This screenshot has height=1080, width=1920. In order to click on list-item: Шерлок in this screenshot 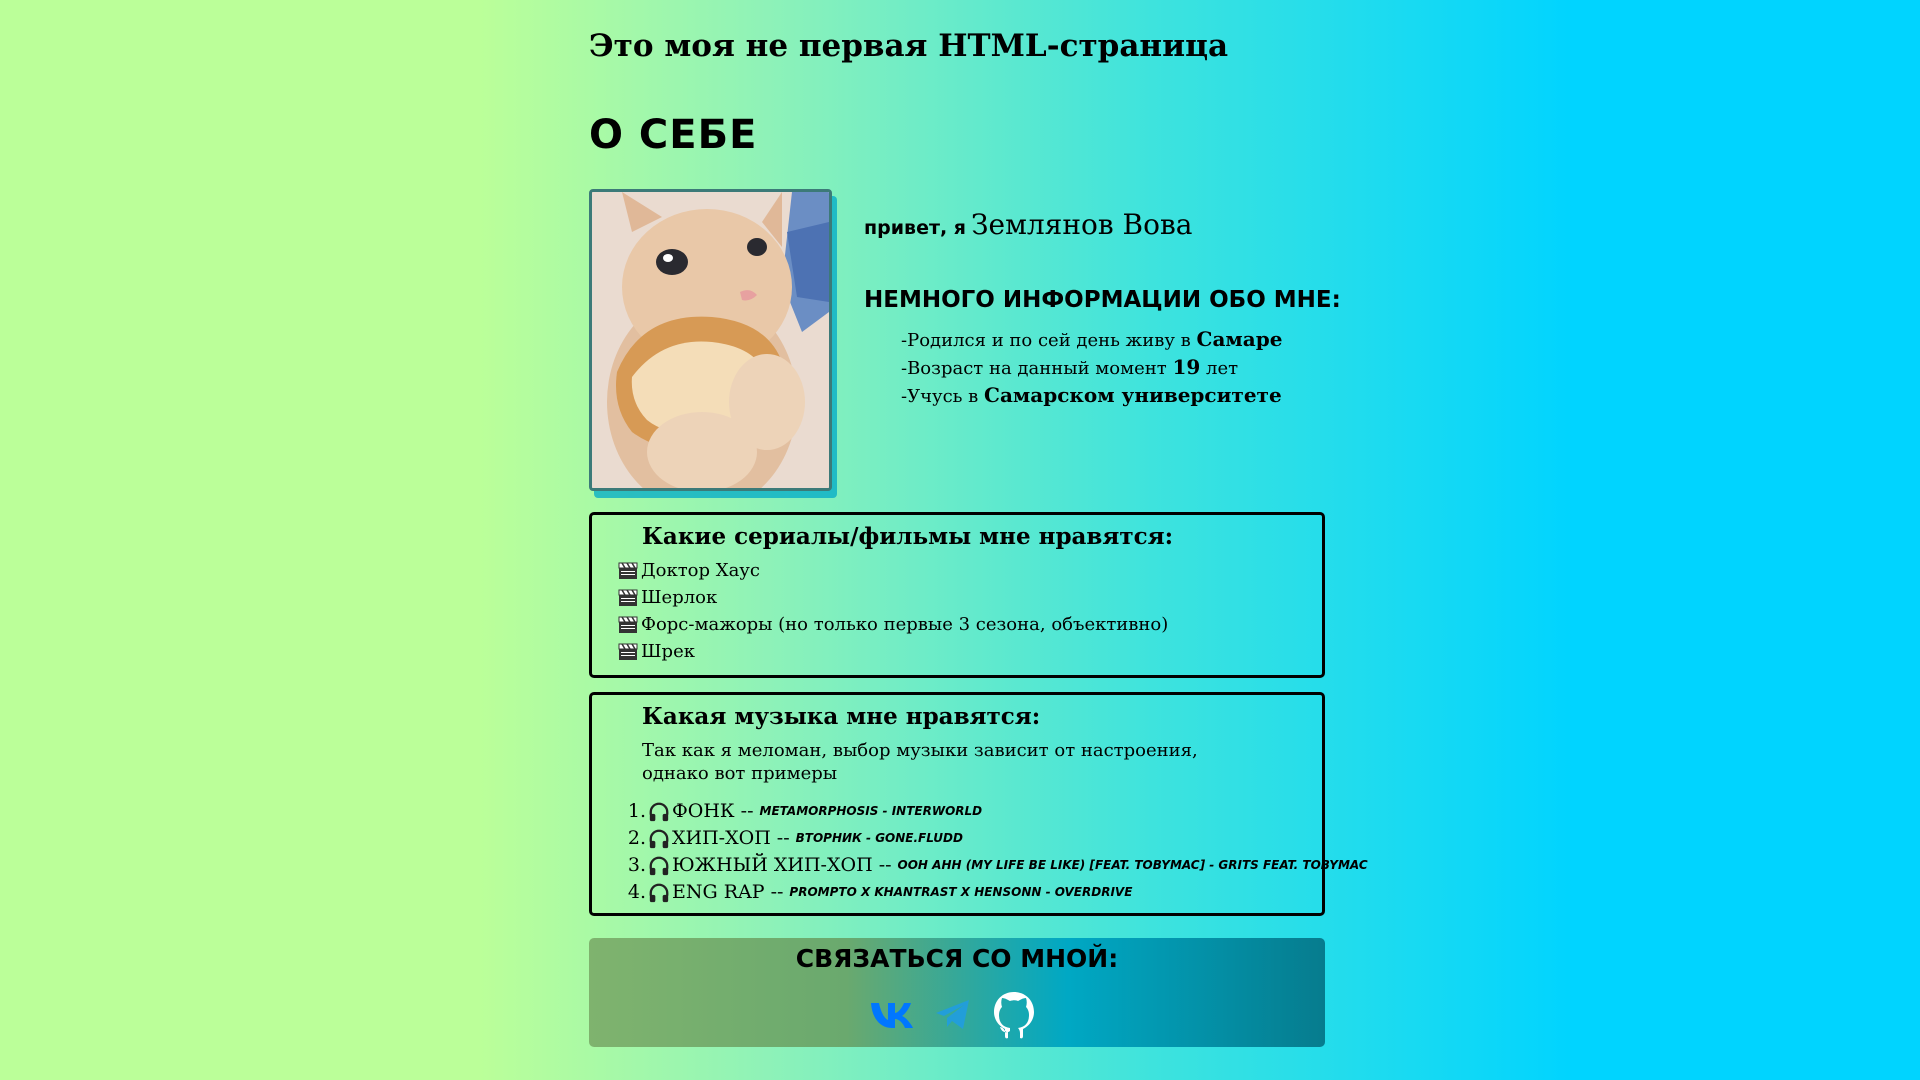, I will do `click(893, 597)`.